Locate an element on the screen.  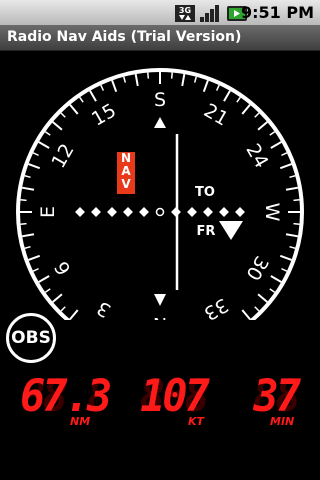
cdi-center-circle is located at coordinates (160, 212).